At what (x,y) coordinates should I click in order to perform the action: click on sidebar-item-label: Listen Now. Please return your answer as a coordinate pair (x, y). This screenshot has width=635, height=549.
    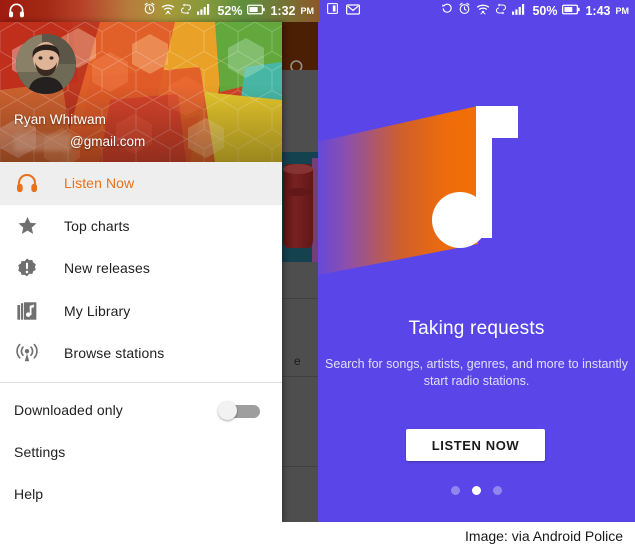
    Looking at the image, I should click on (99, 183).